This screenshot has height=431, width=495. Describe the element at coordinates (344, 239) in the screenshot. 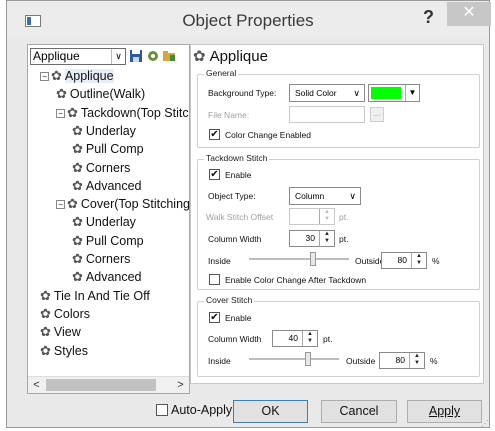

I see `tackdown-column-width-unit: pt.` at that location.